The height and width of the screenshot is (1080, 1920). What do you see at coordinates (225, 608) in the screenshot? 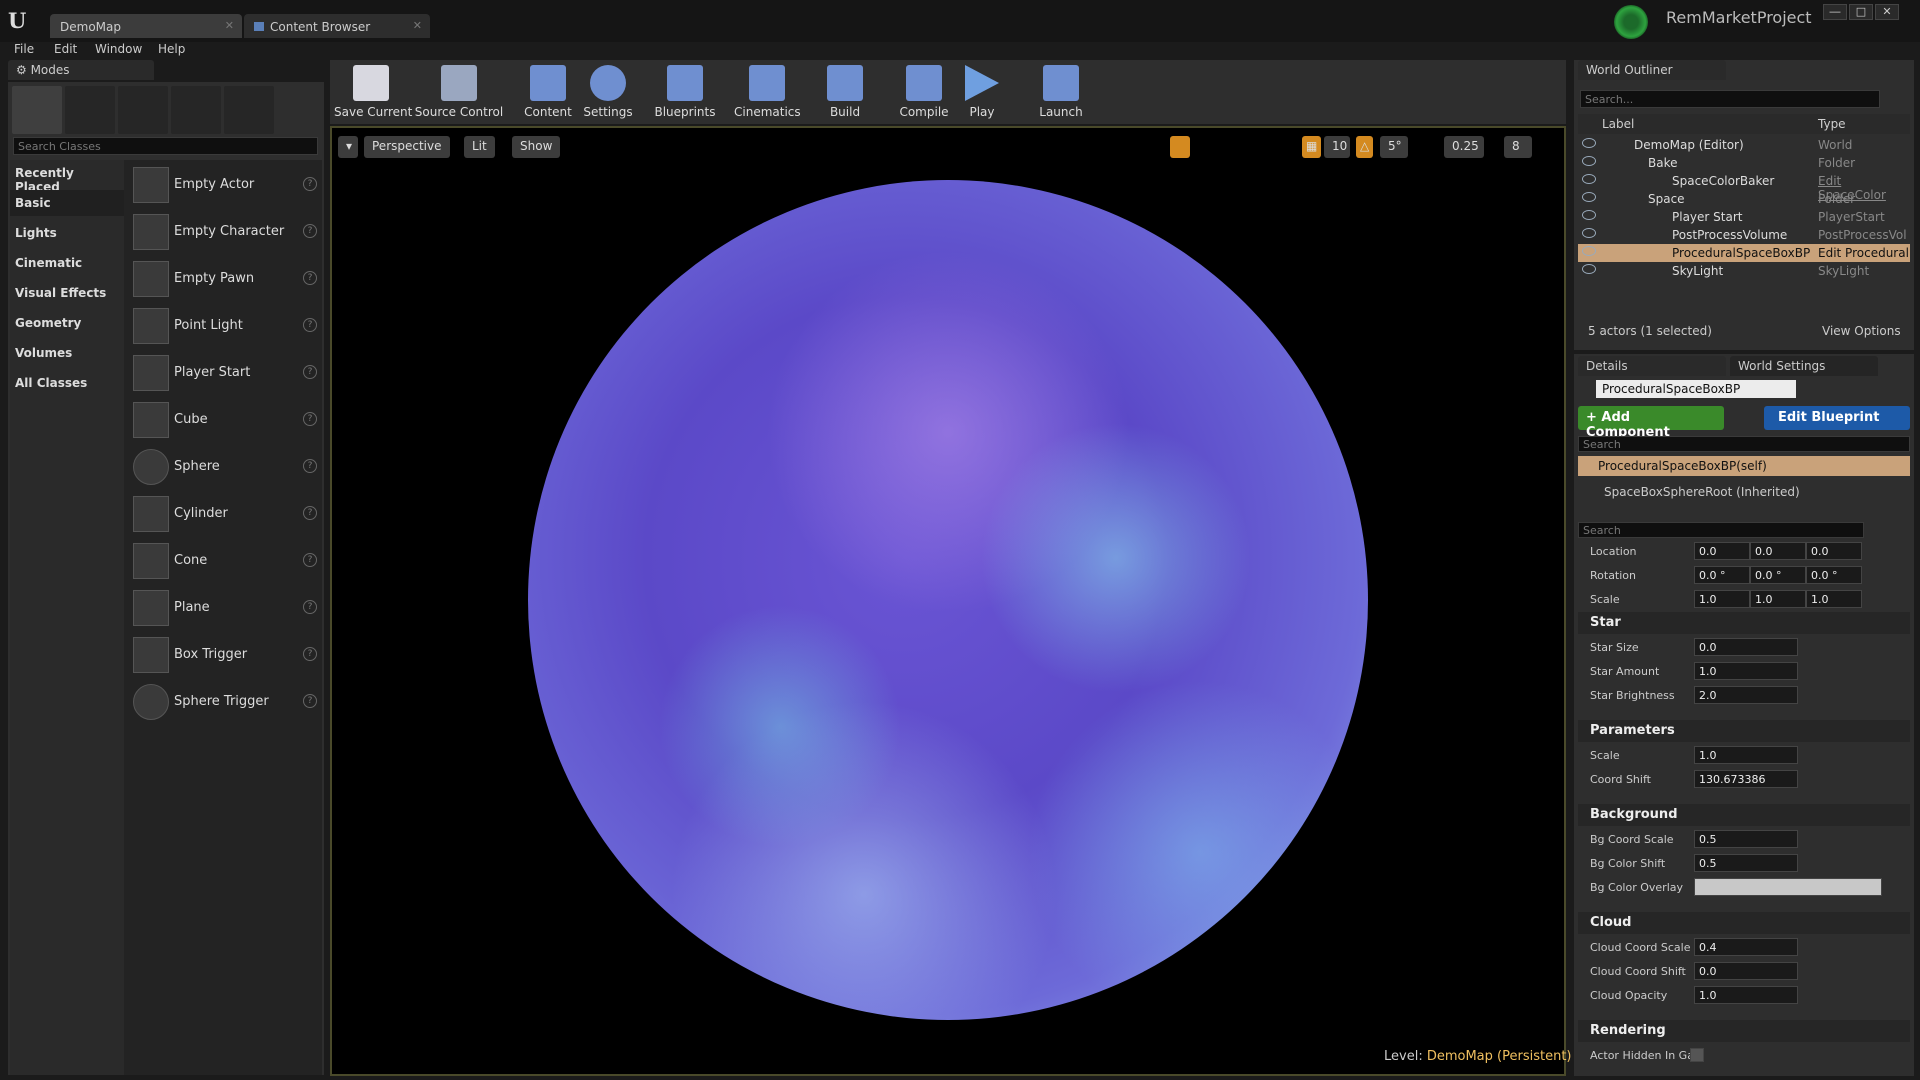
I see `class-item: Plane?` at bounding box center [225, 608].